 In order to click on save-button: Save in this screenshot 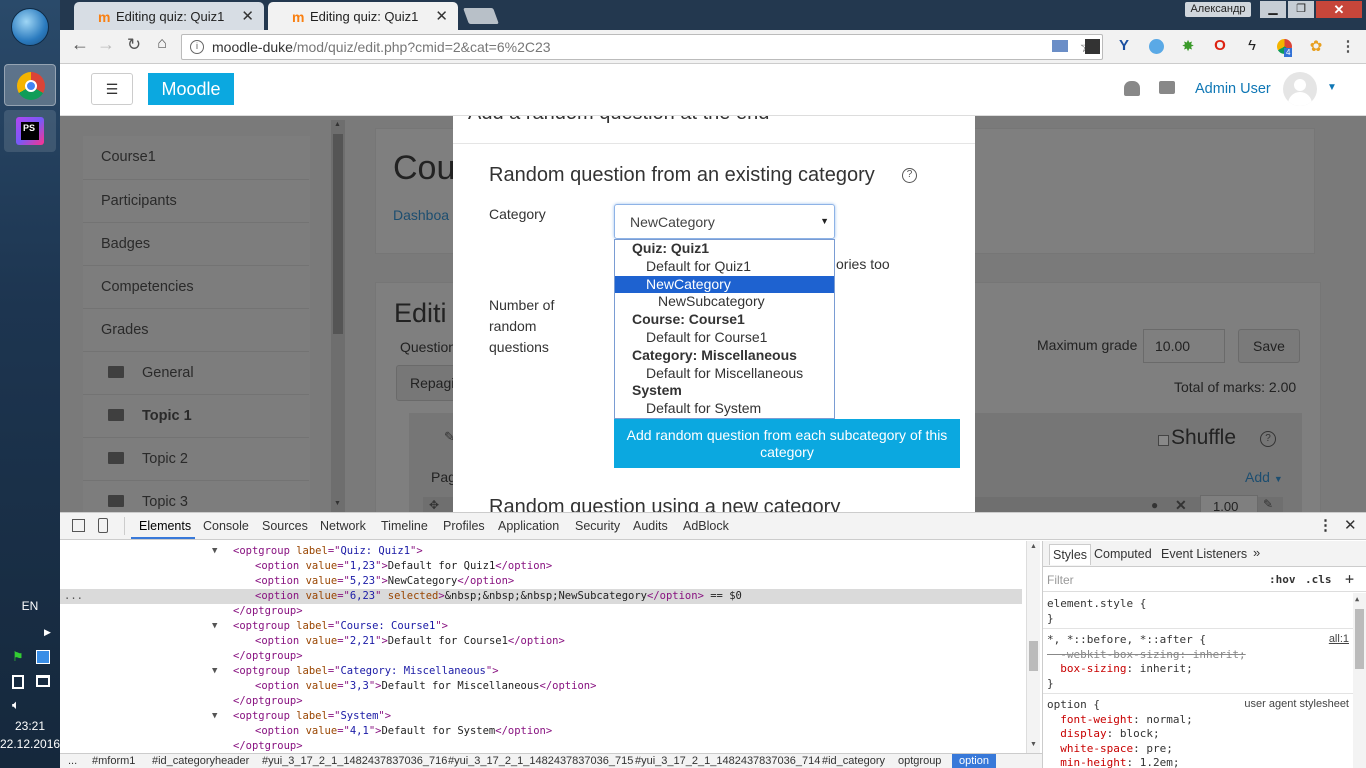, I will do `click(1269, 346)`.